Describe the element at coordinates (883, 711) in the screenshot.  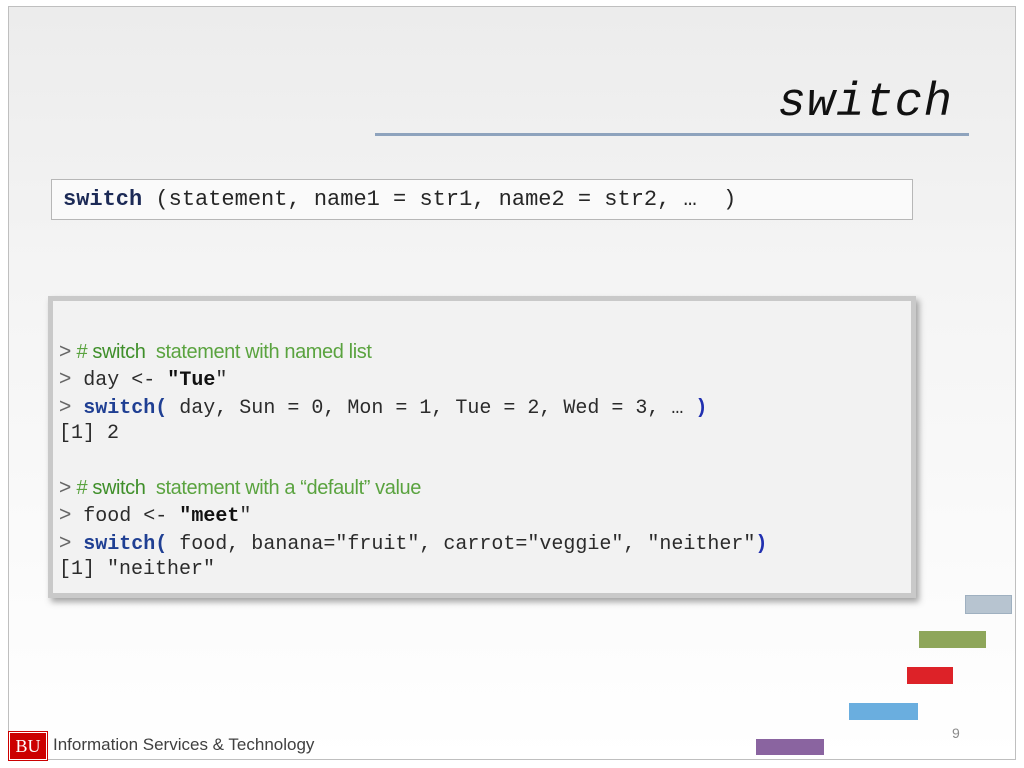
I see `decor-bar-blue` at that location.